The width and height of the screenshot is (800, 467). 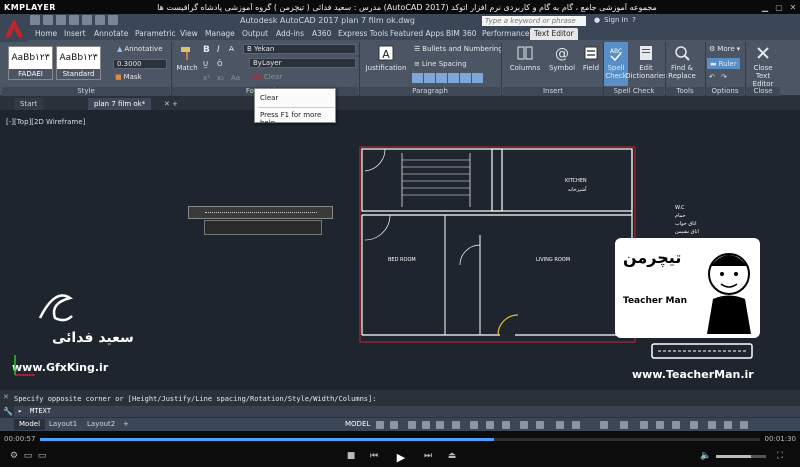 I want to click on close-icon: ✕, so click(x=793, y=7).